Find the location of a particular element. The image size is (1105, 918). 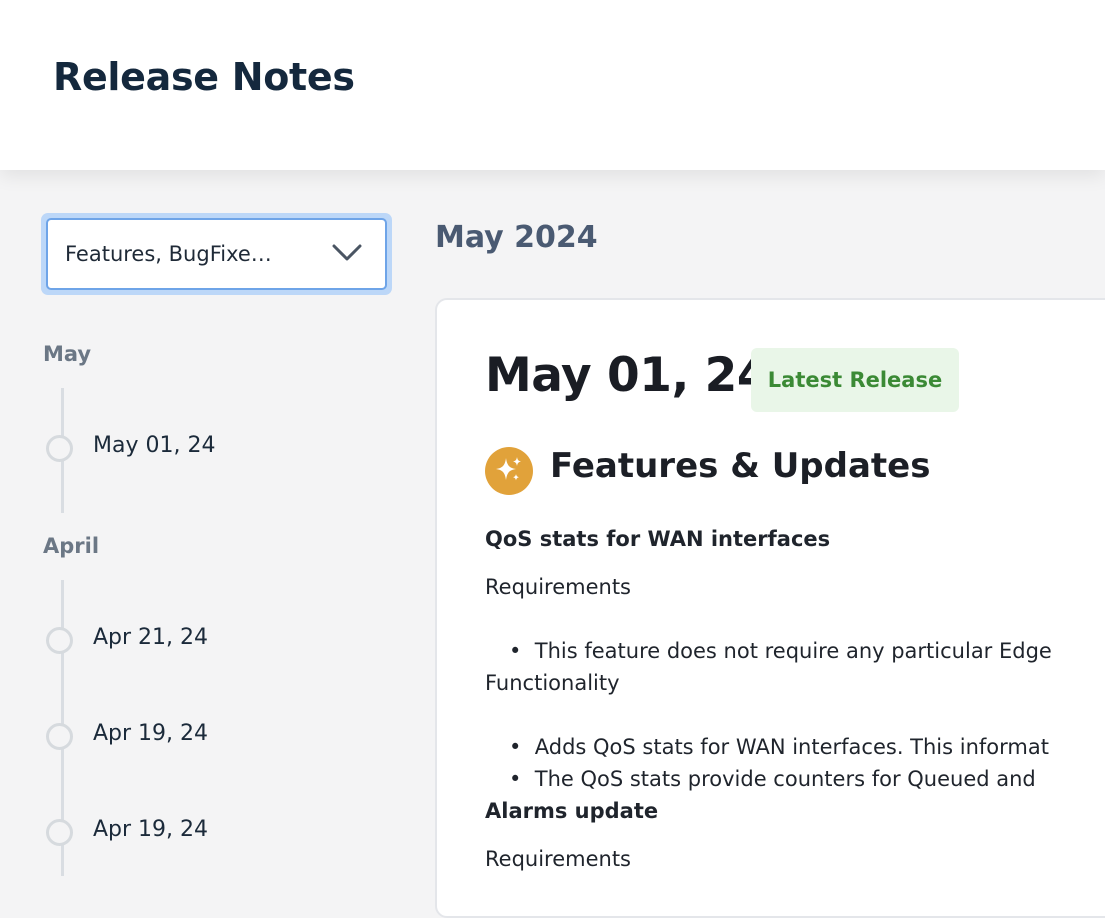

feature-heading: QoS stats for WAN interfaces is located at coordinates (658, 539).